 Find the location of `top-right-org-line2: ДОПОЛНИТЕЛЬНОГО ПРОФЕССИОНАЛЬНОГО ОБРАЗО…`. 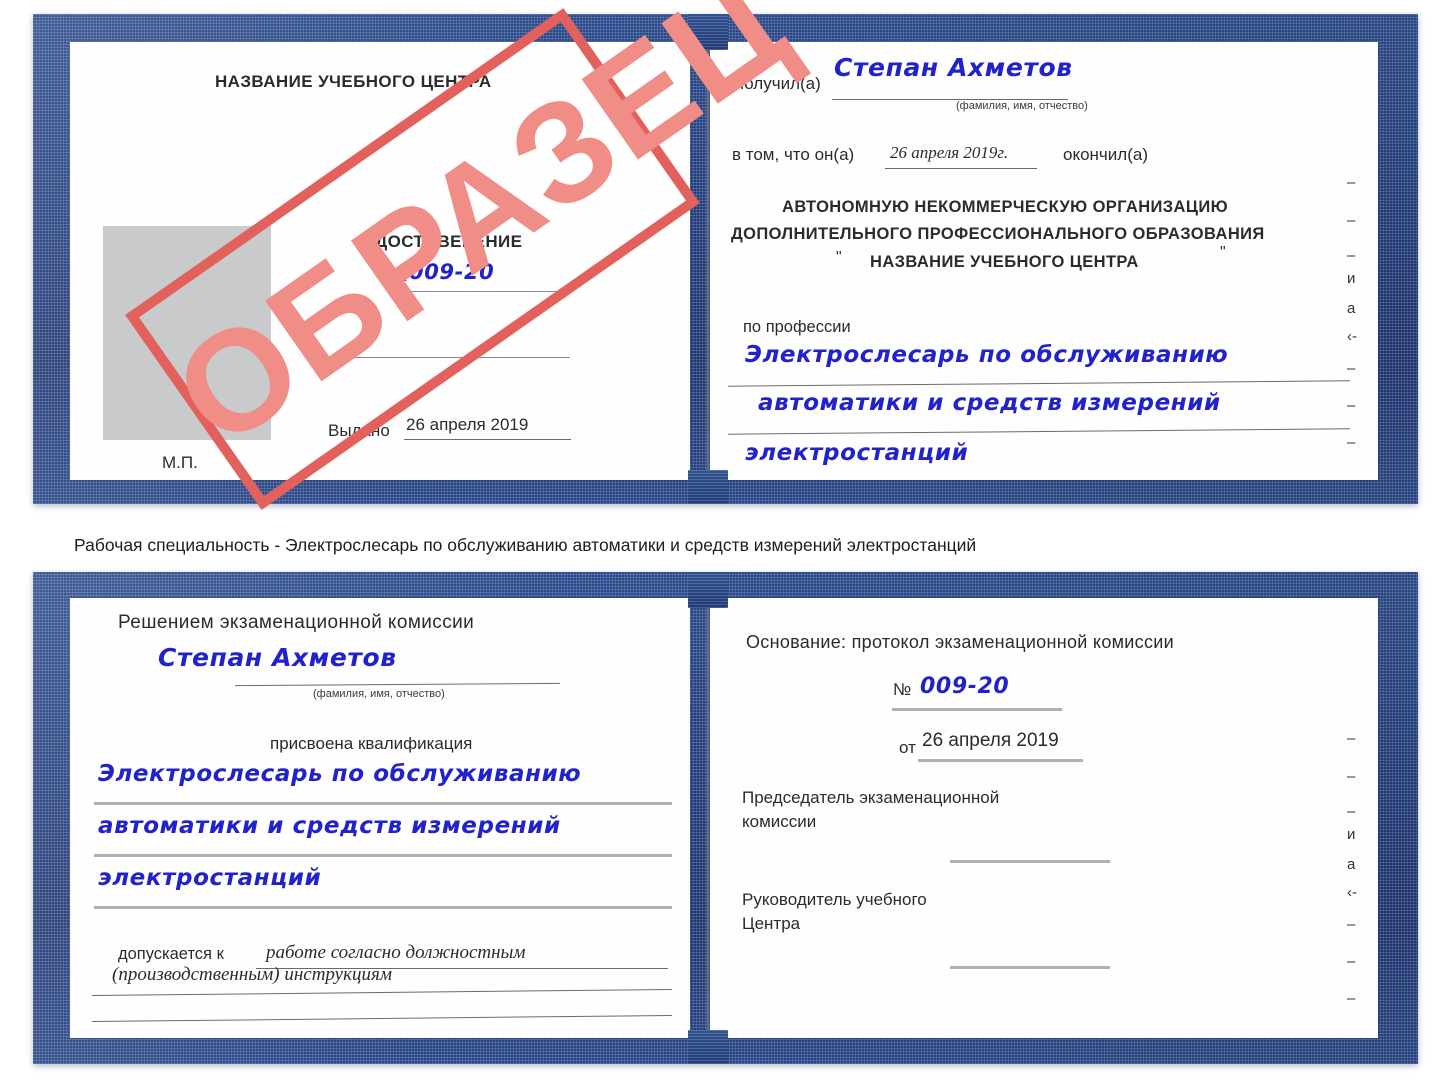

top-right-org-line2: ДОПОЛНИТЕЛЬНОГО ПРОФЕССИОНАЛЬНОГО ОБРАЗО… is located at coordinates (998, 234).